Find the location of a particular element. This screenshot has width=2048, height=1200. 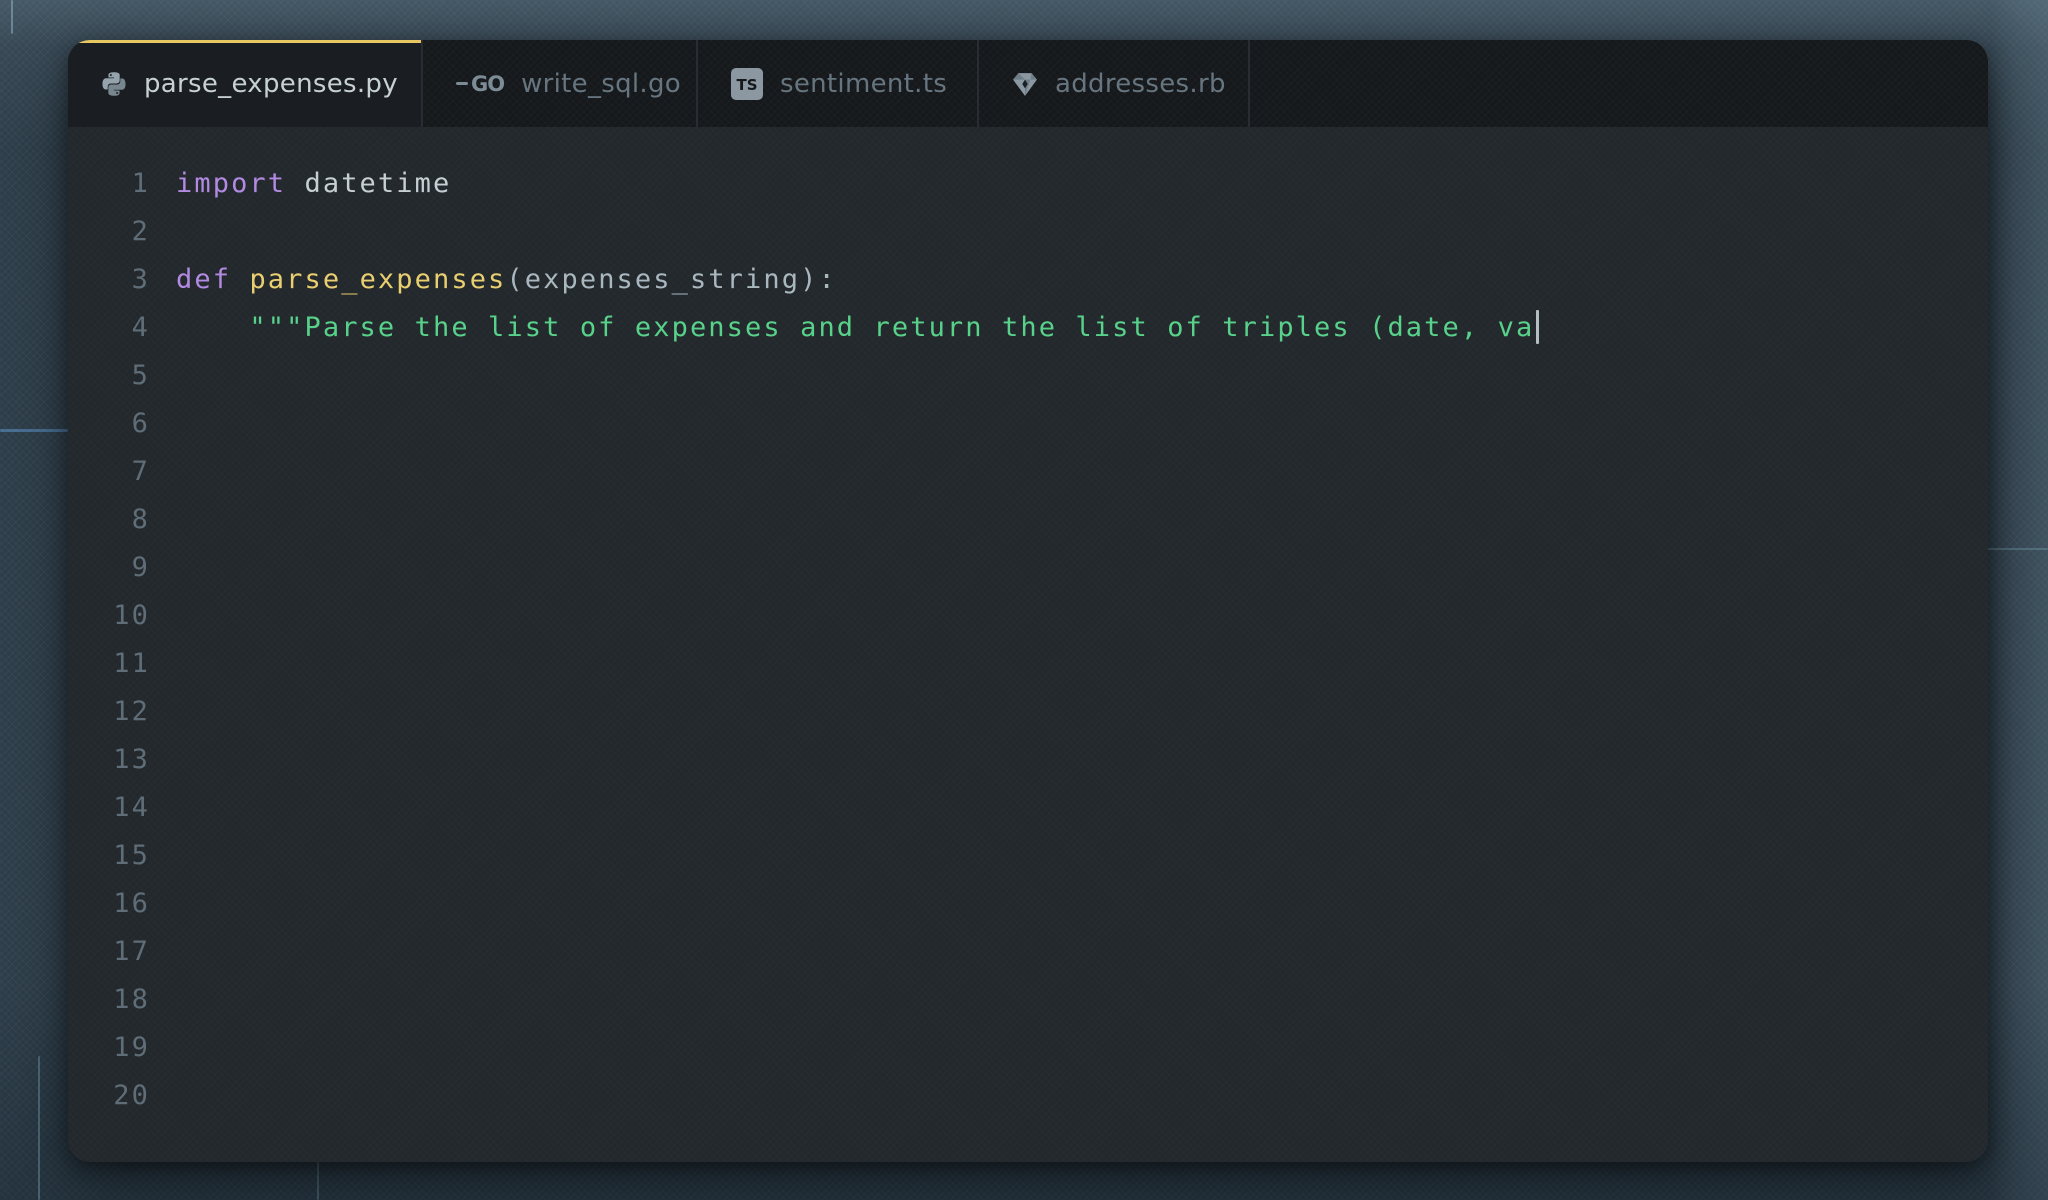

code-line: 10 is located at coordinates (1028, 616).